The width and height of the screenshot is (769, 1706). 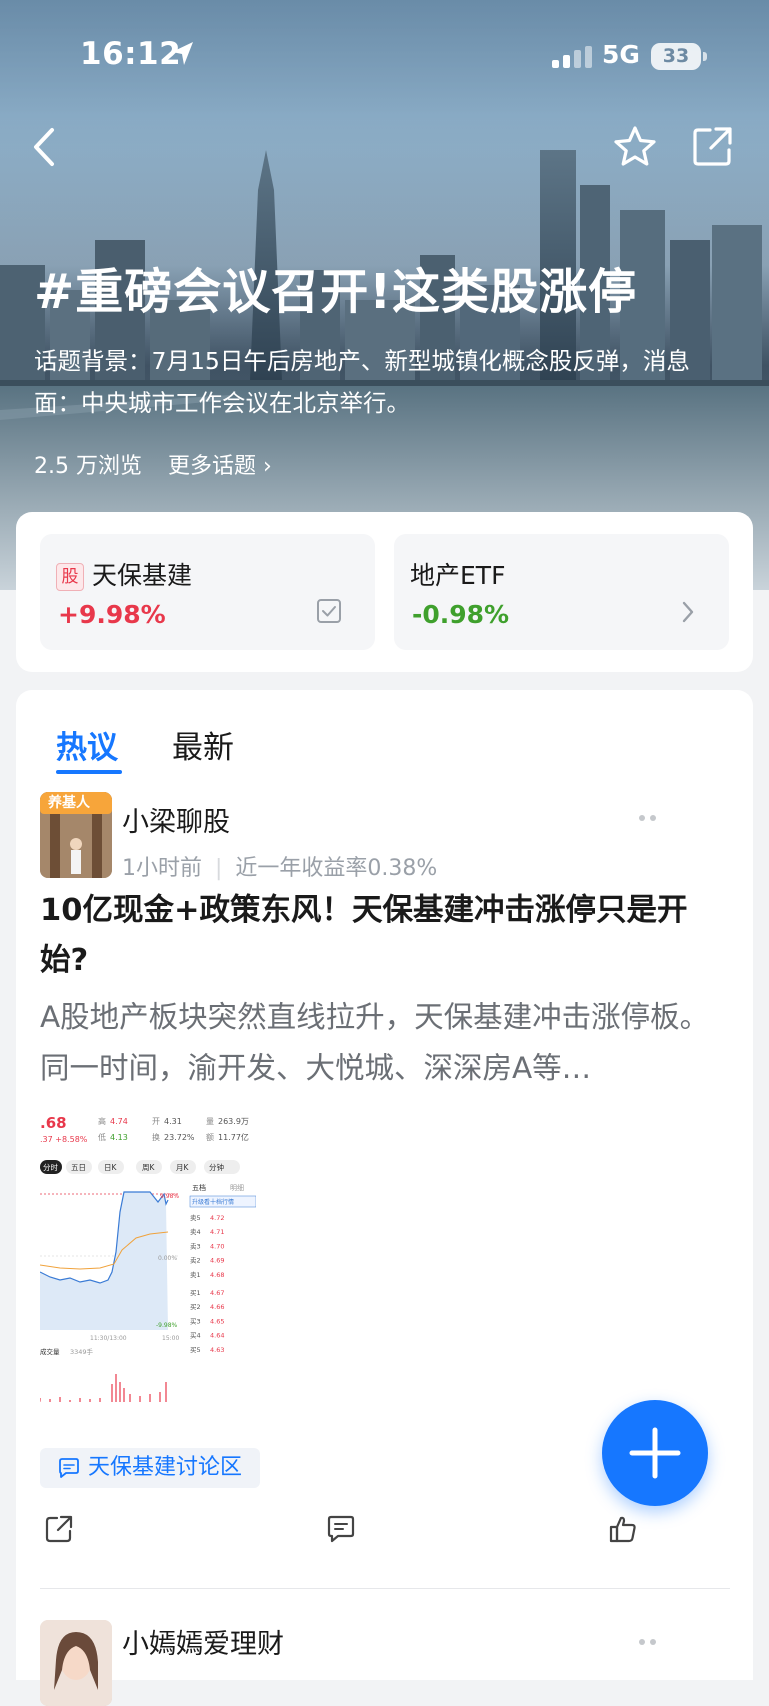 What do you see at coordinates (182, 1167) in the screenshot?
I see `chart-period-tab: 月K` at bounding box center [182, 1167].